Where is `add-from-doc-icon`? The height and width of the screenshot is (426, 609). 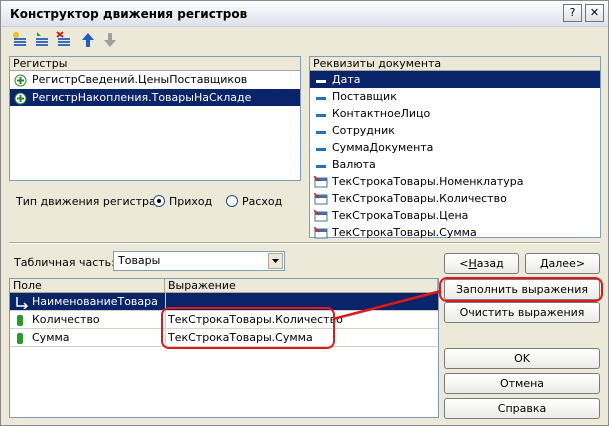 add-from-doc-icon is located at coordinates (43, 41).